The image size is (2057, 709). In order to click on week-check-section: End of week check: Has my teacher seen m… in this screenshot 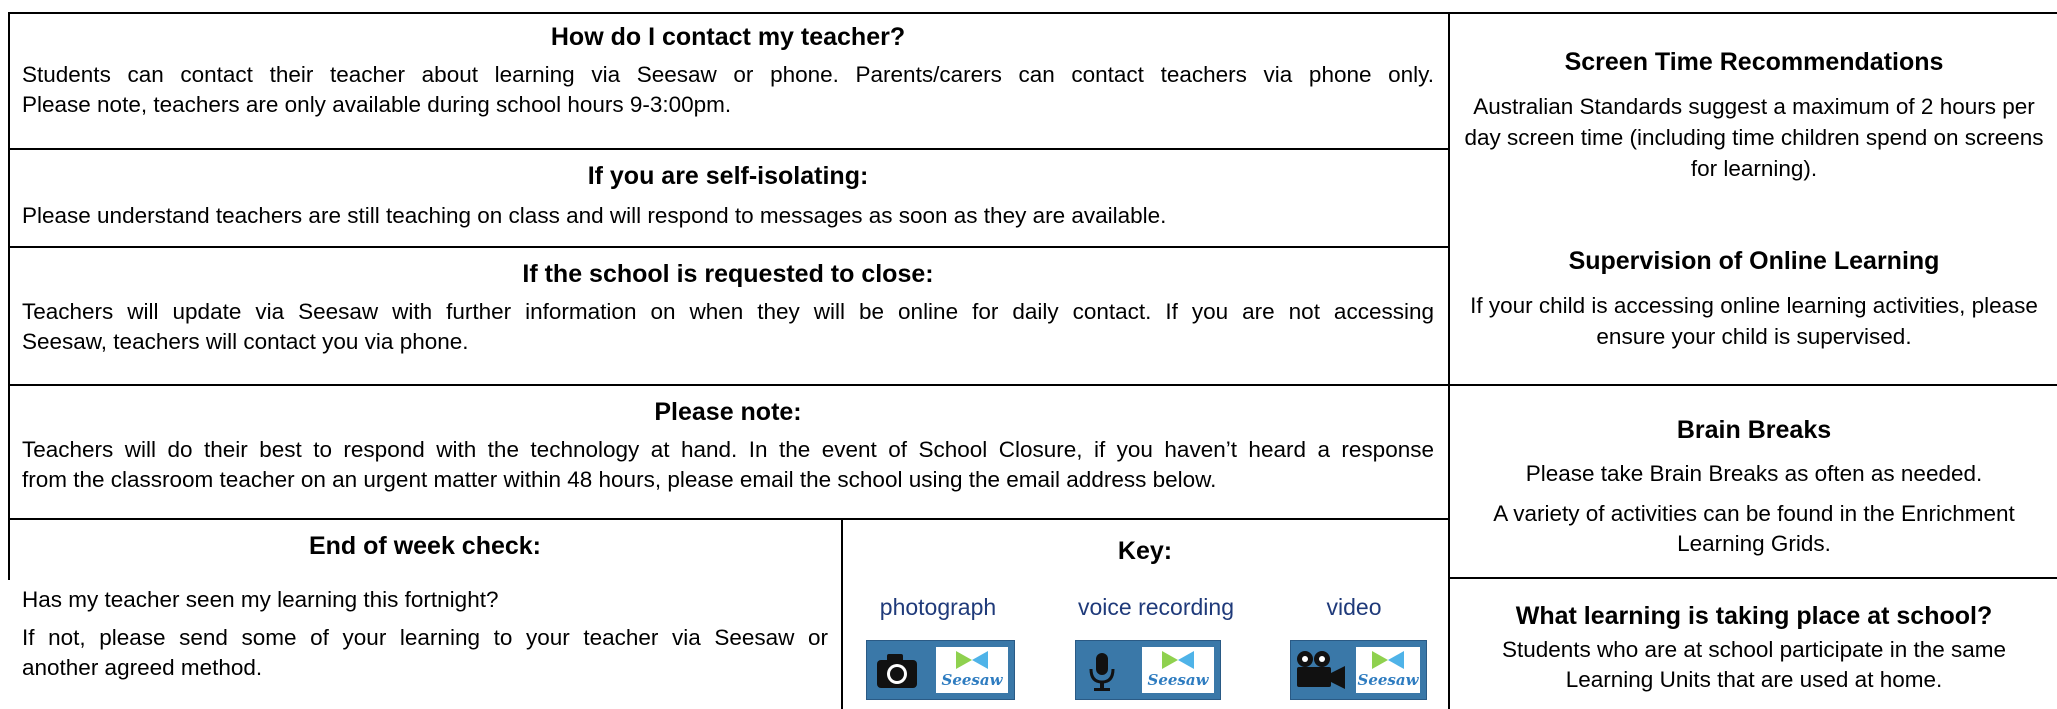, I will do `click(425, 607)`.